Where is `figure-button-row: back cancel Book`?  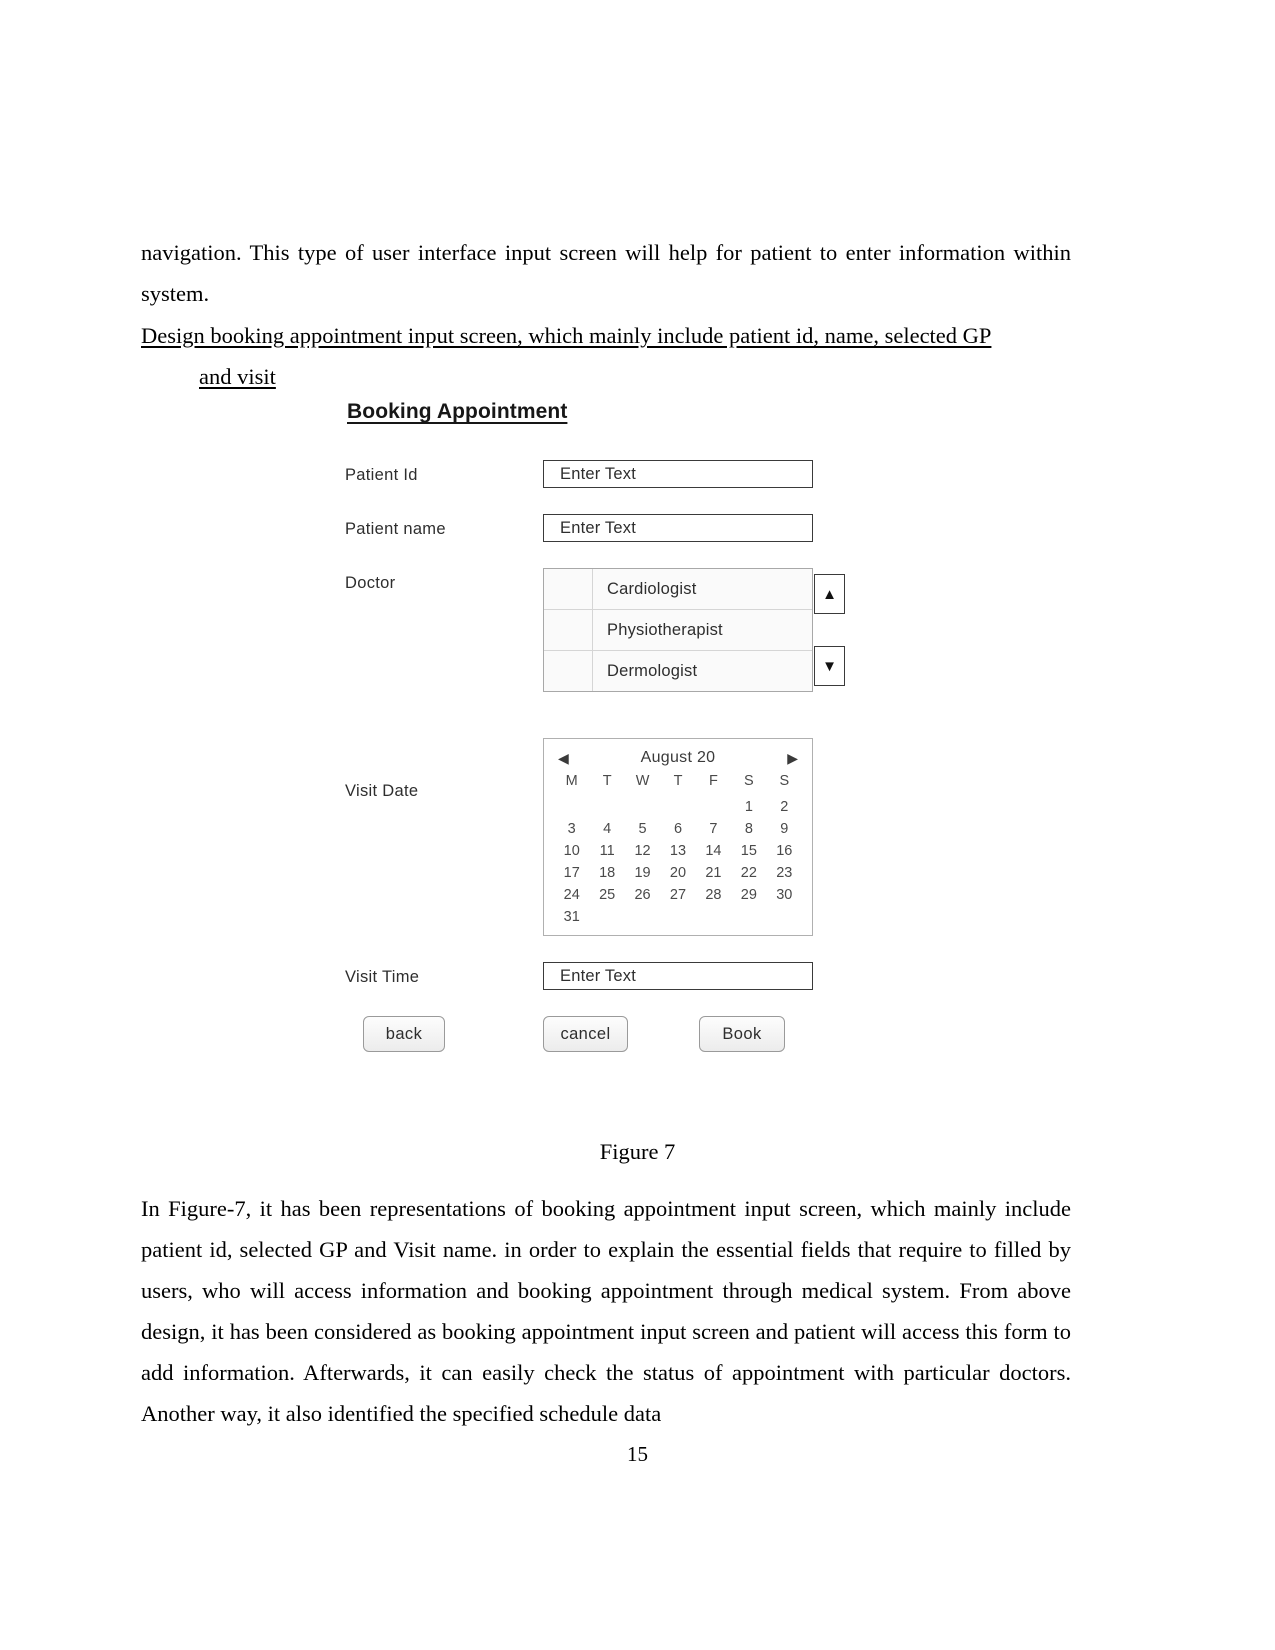 figure-button-row: back cancel Book is located at coordinates (614, 1038).